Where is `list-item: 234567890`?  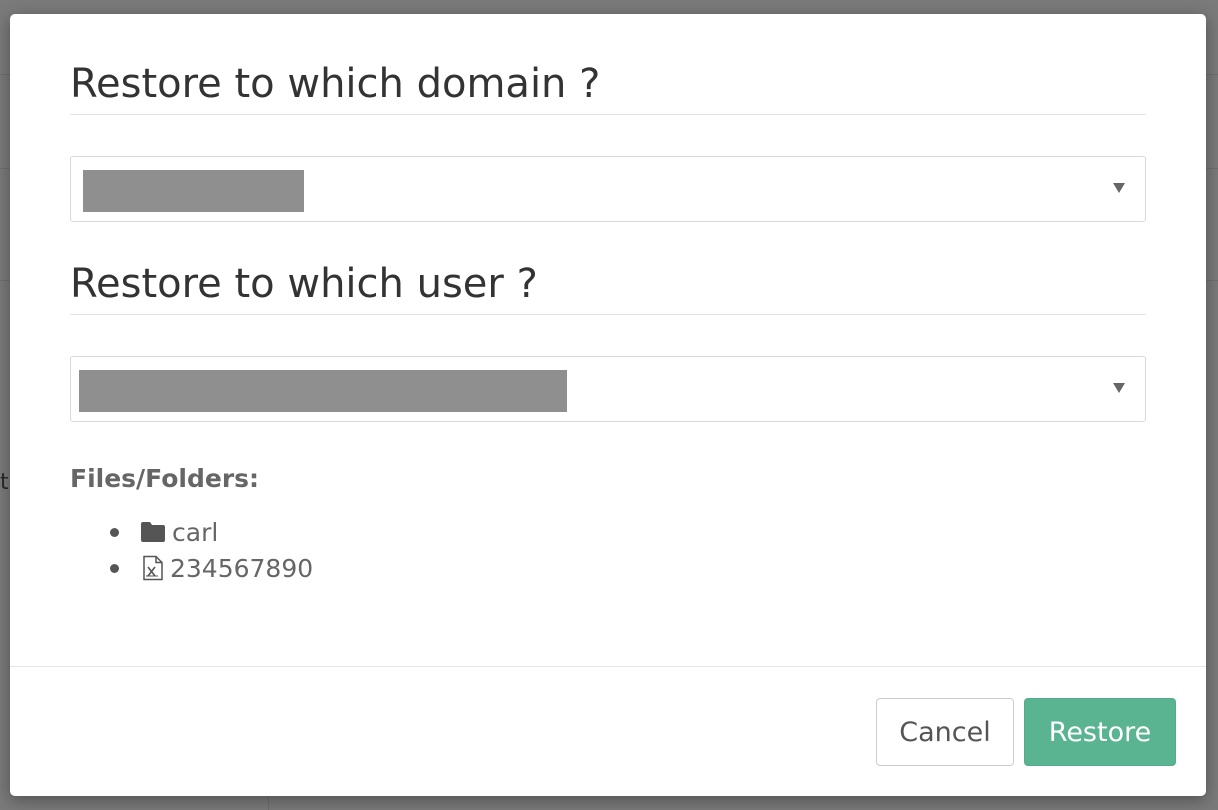 list-item: 234567890 is located at coordinates (212, 568).